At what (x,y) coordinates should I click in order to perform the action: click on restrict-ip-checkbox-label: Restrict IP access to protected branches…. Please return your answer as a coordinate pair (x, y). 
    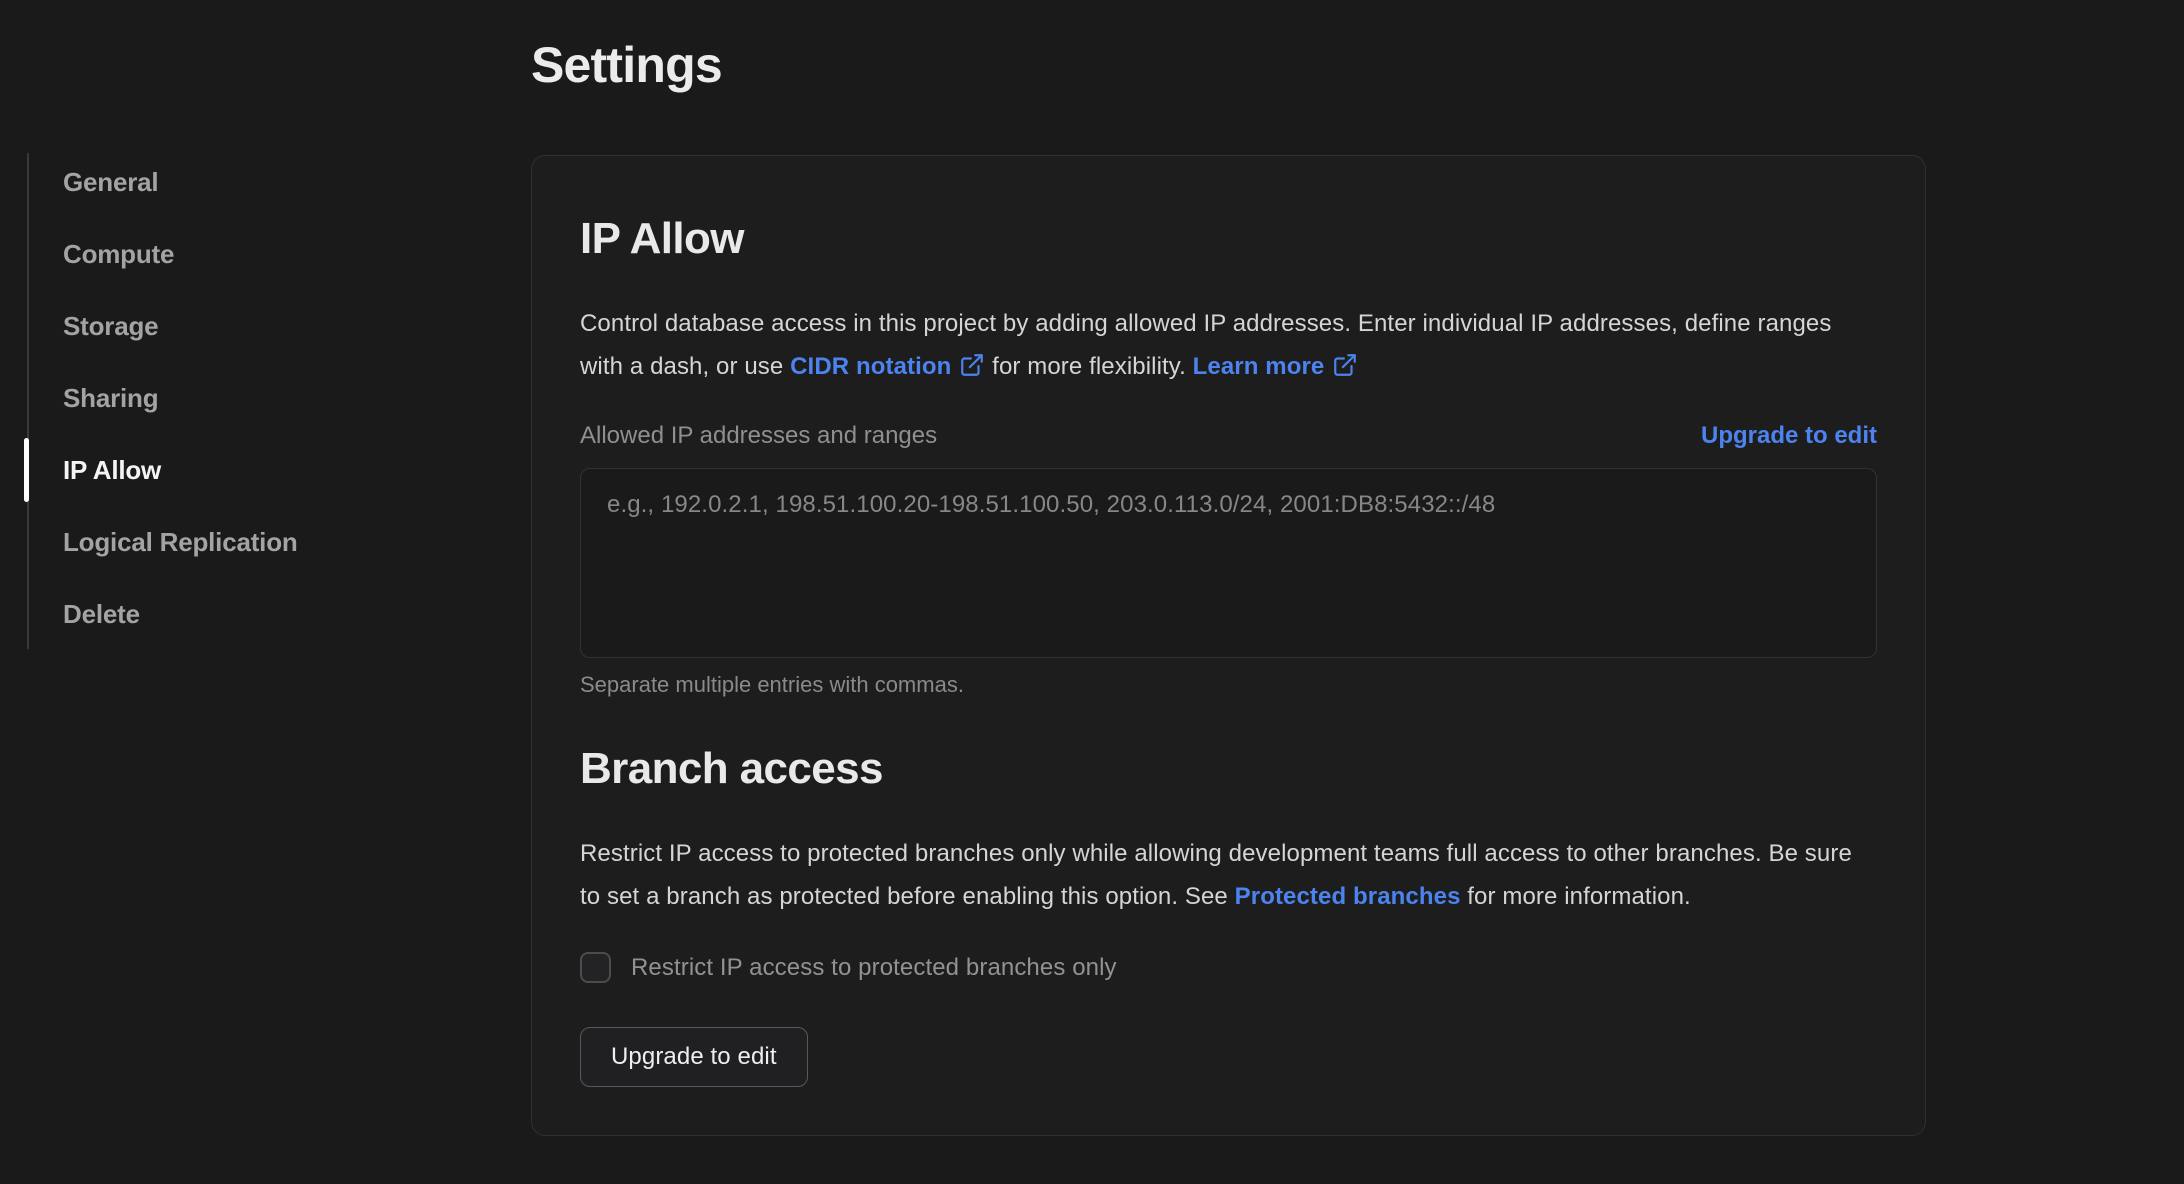
    Looking at the image, I should click on (874, 967).